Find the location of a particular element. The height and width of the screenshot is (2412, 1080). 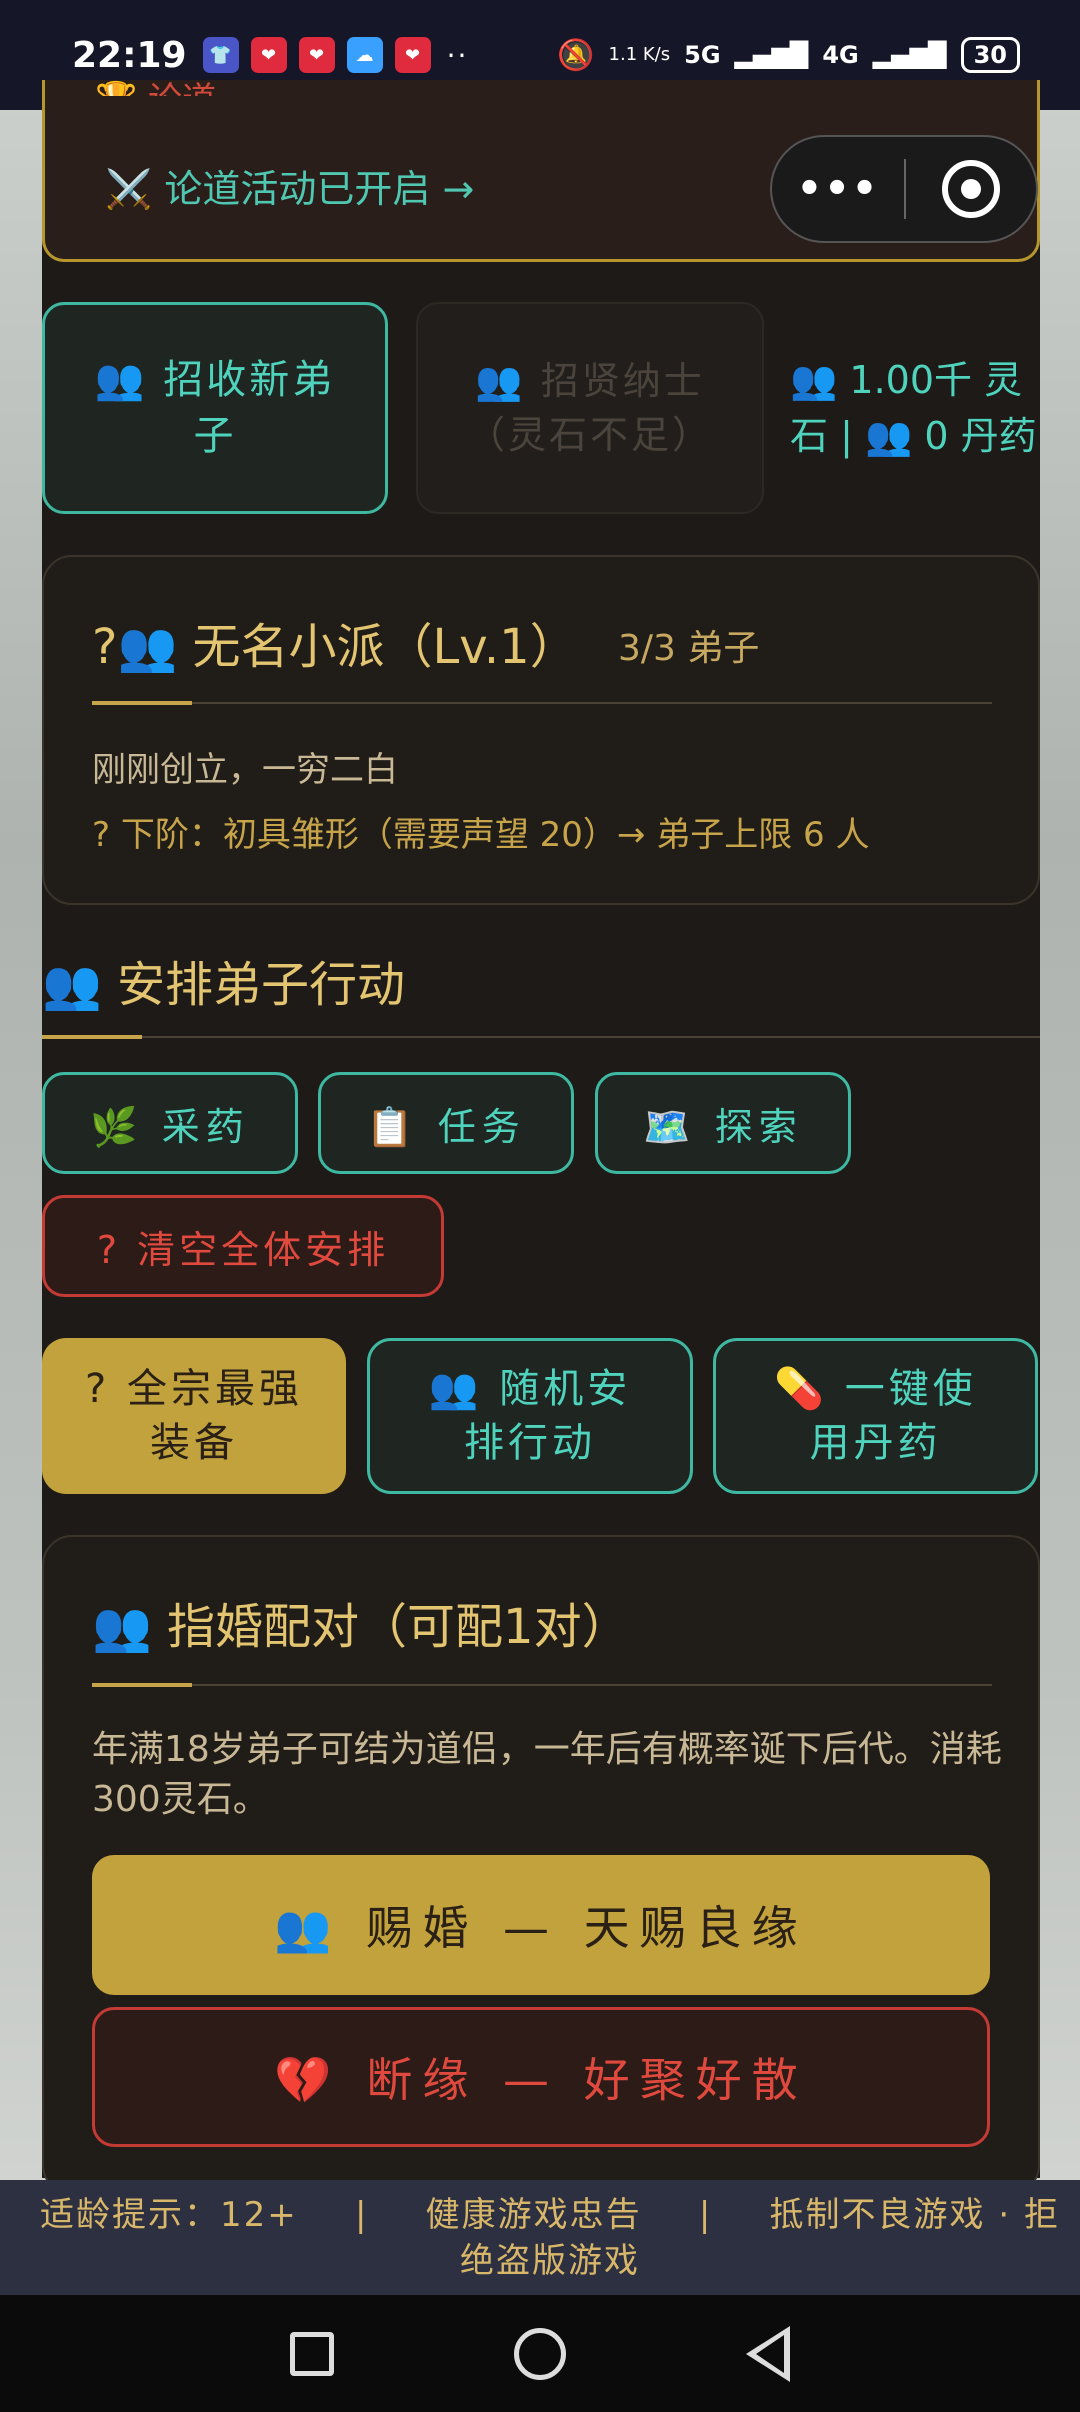

anti-piracy-notice-line2: 绝盗版游戏 is located at coordinates (550, 2261).